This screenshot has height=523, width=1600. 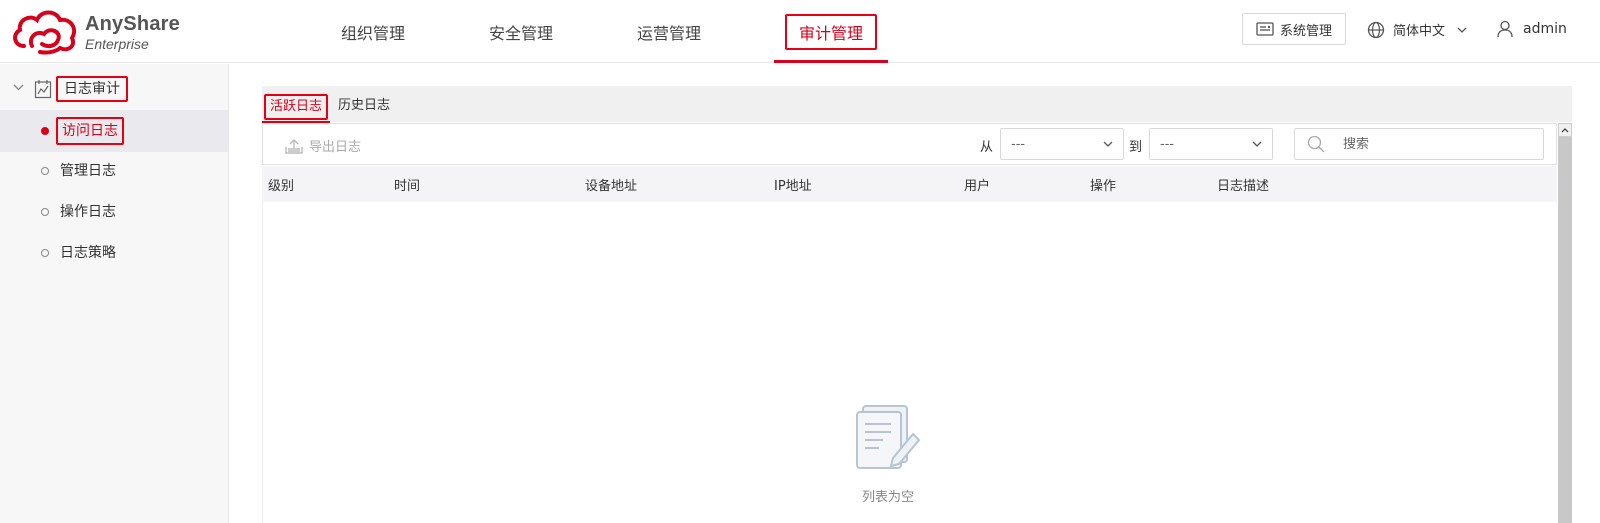 What do you see at coordinates (1211, 144) in the screenshot?
I see `end-time-select: ---` at bounding box center [1211, 144].